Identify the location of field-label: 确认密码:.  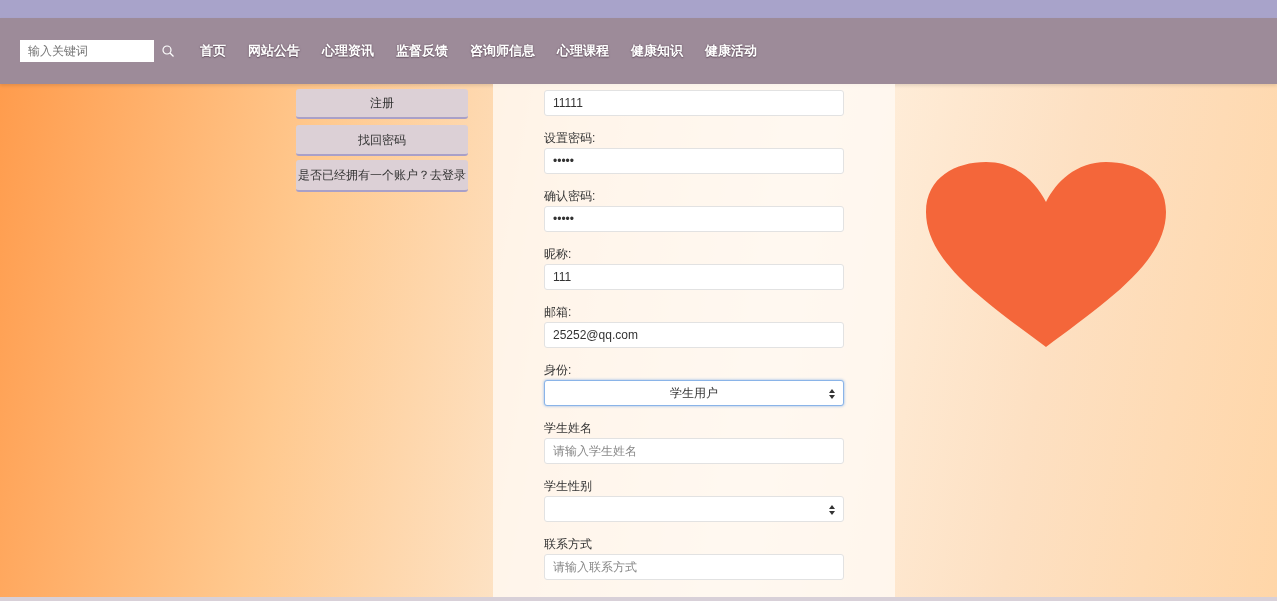
(570, 196).